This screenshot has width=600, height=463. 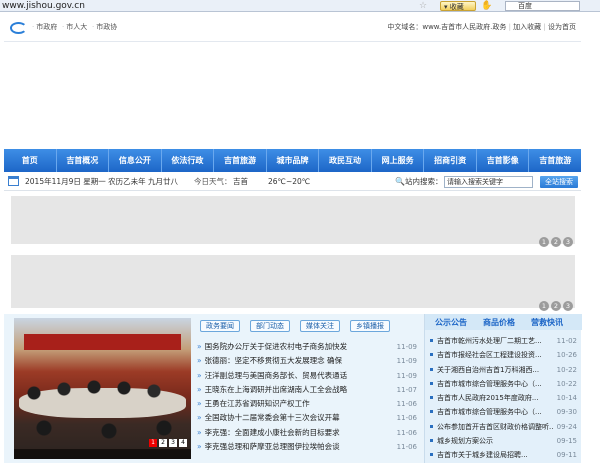 What do you see at coordinates (102, 408) in the screenshot?
I see `photo-people` at bounding box center [102, 408].